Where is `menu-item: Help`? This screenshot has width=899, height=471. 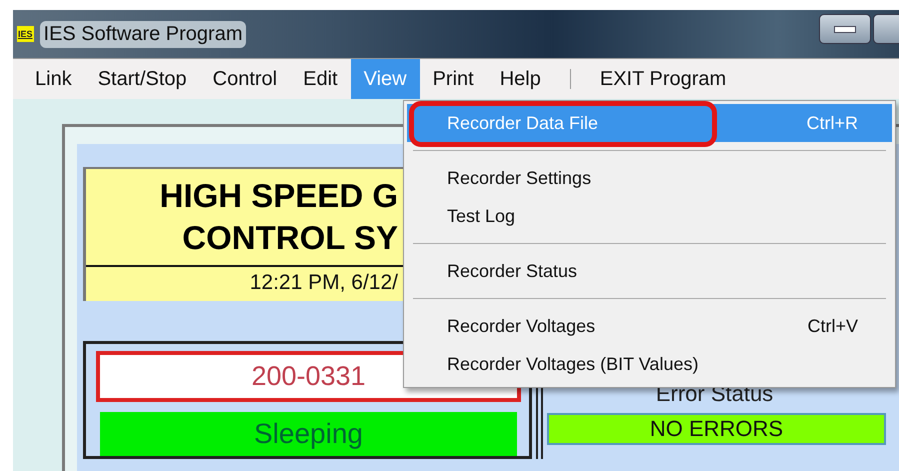 menu-item: Help is located at coordinates (520, 79).